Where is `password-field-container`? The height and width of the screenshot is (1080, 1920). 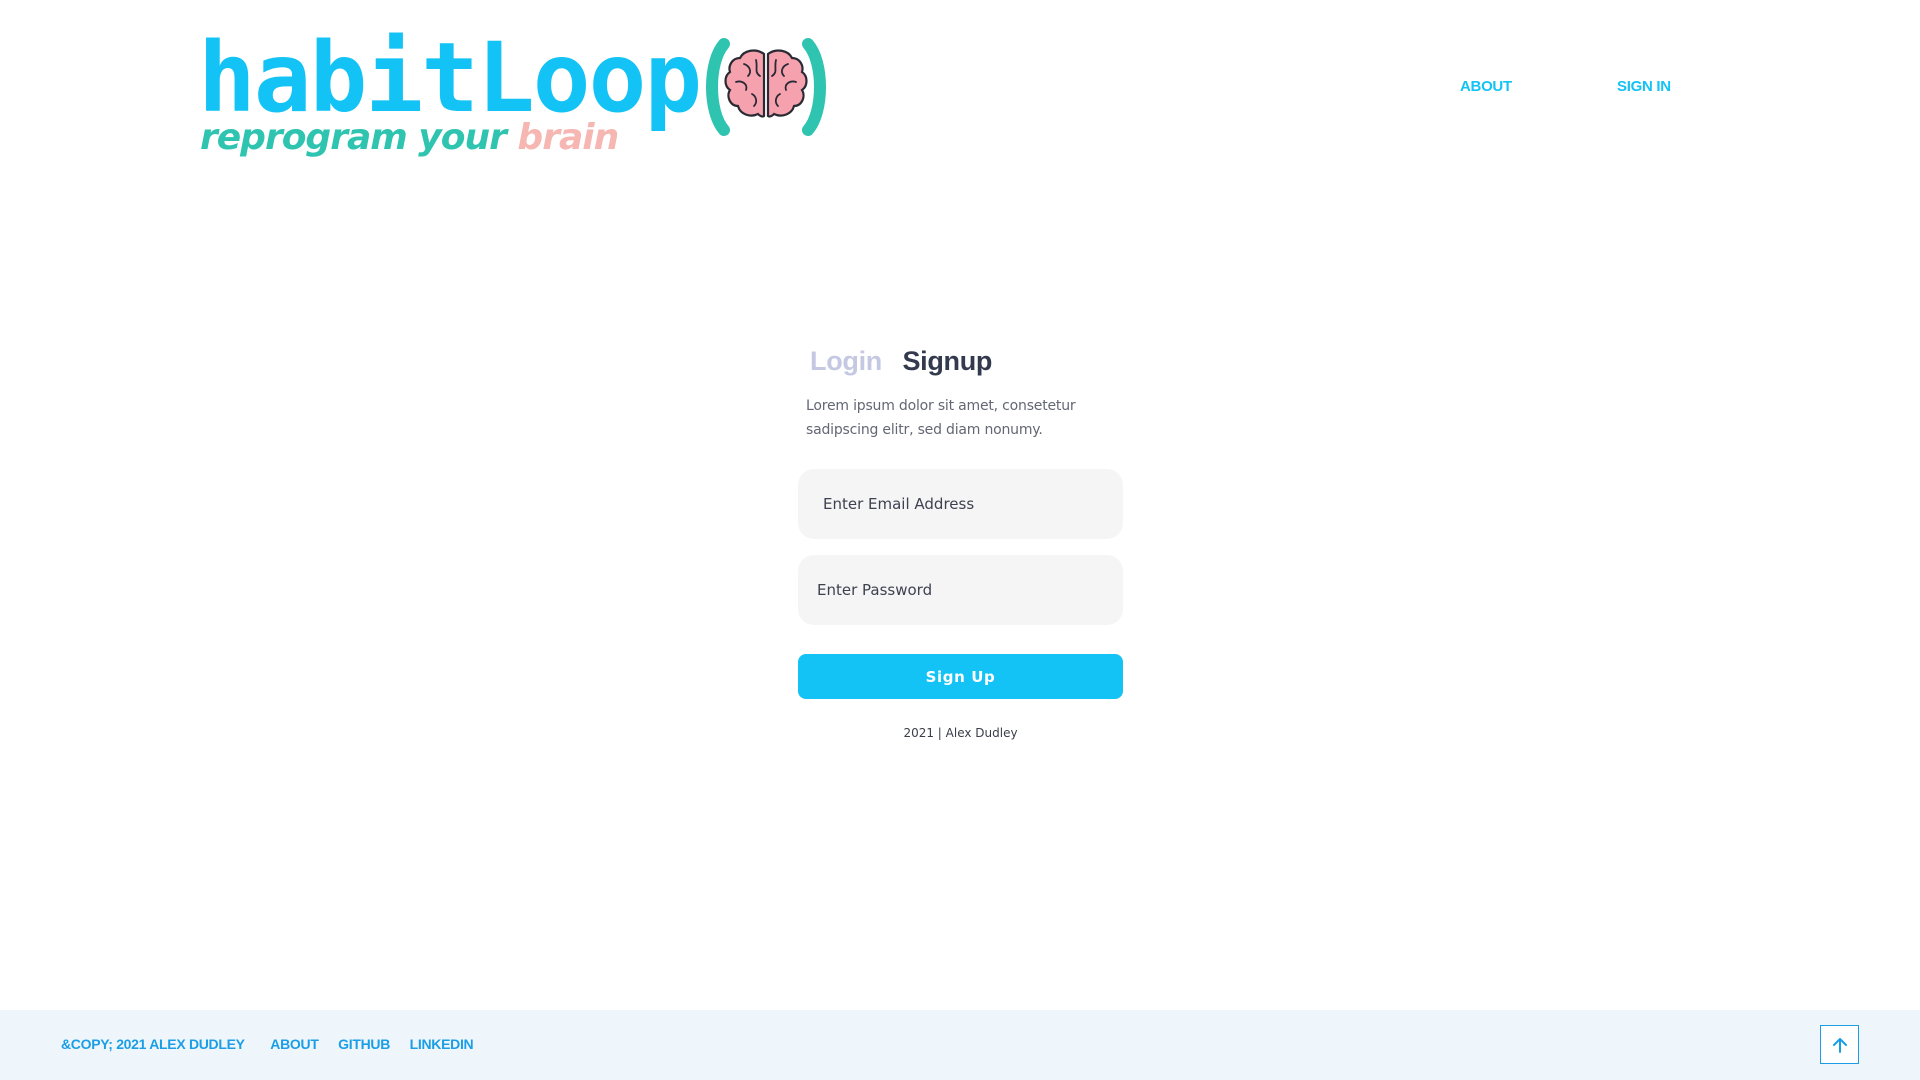
password-field-container is located at coordinates (960, 590).